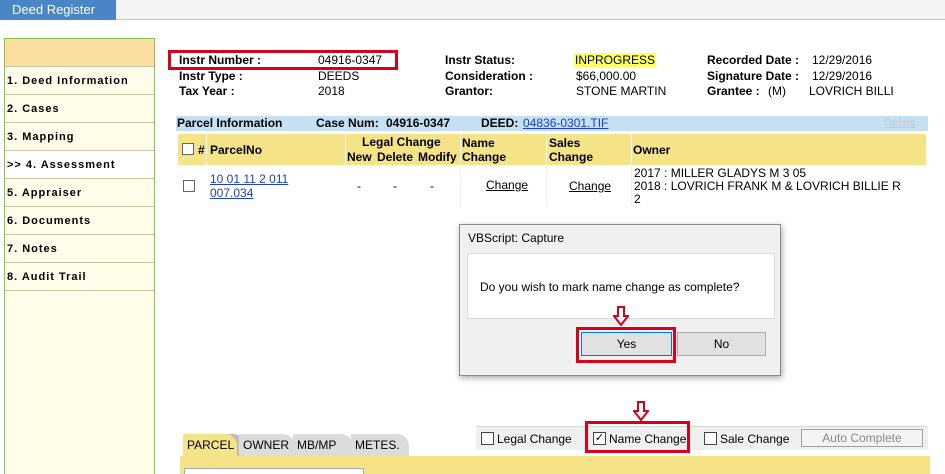  I want to click on sale-change-checkbox, so click(710, 438).